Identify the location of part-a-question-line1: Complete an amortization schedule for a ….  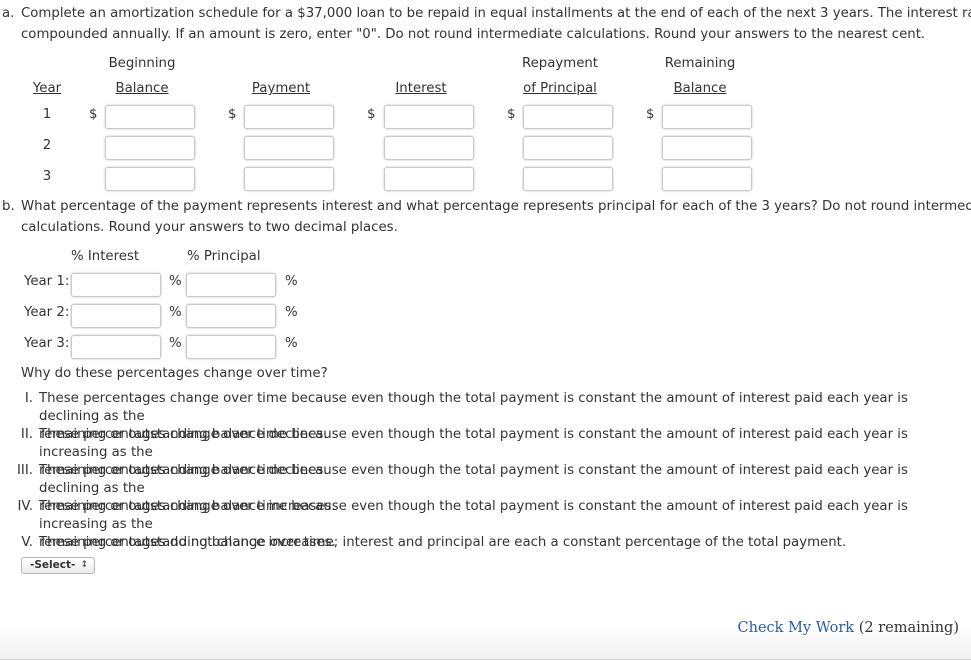
(496, 13).